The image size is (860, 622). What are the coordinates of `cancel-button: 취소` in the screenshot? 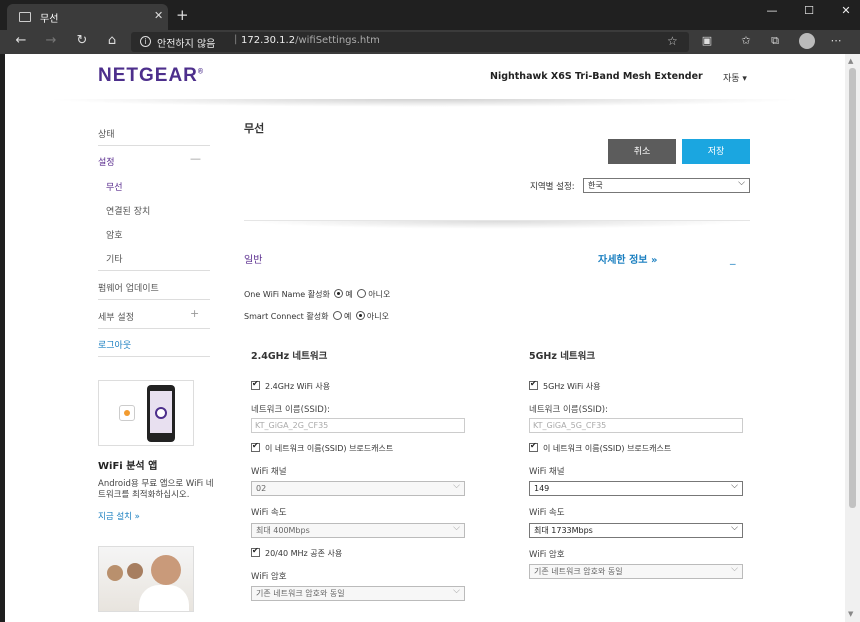 It's located at (642, 151).